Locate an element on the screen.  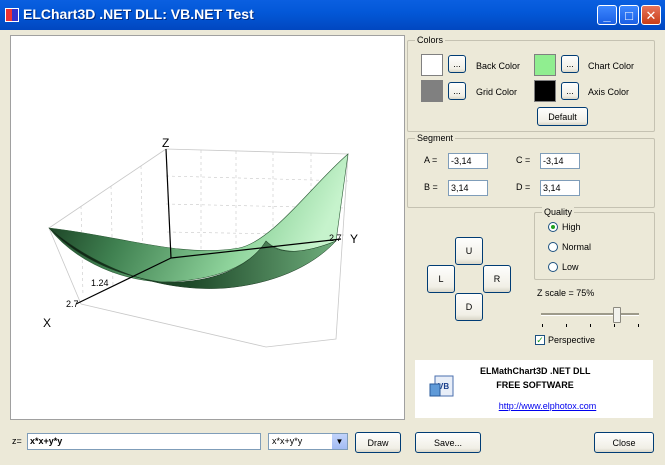
quality-group-label: Quality is located at coordinates (558, 212).